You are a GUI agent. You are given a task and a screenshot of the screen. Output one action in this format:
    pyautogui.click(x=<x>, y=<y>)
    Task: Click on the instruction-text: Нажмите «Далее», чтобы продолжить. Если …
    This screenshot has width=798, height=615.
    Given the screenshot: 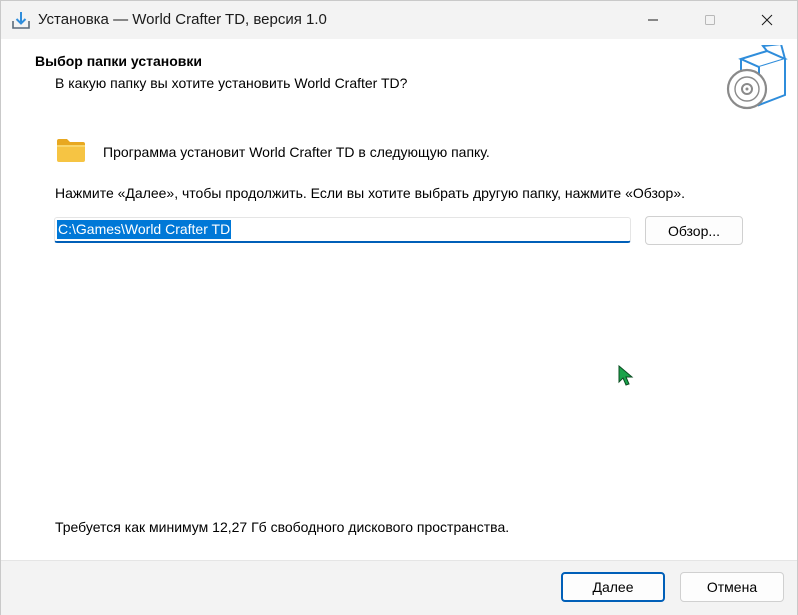 What is the action you would take?
    pyautogui.click(x=370, y=193)
    